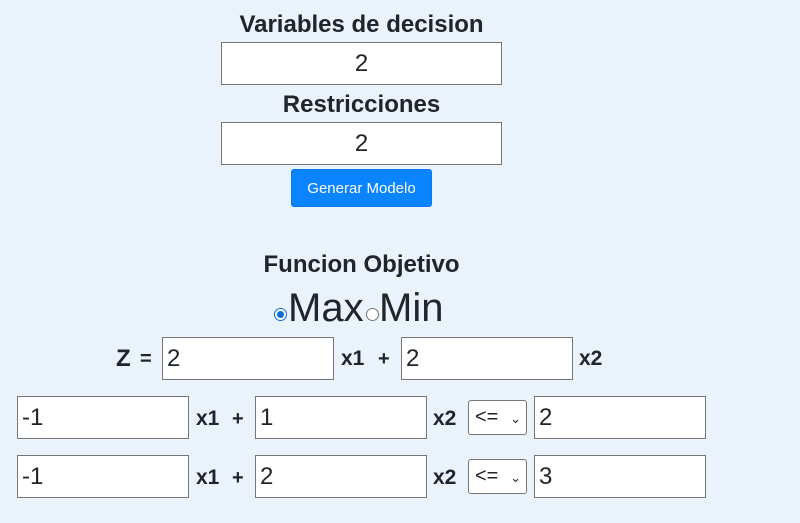  I want to click on restrictions-input, so click(361, 143).